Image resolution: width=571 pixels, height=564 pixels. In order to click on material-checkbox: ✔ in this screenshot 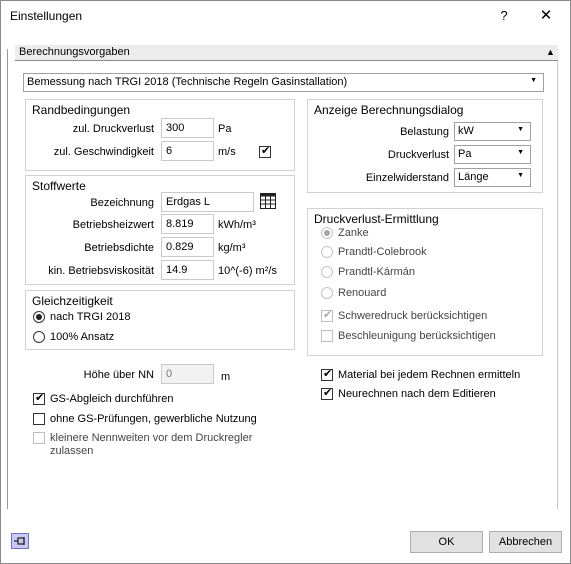, I will do `click(327, 374)`.